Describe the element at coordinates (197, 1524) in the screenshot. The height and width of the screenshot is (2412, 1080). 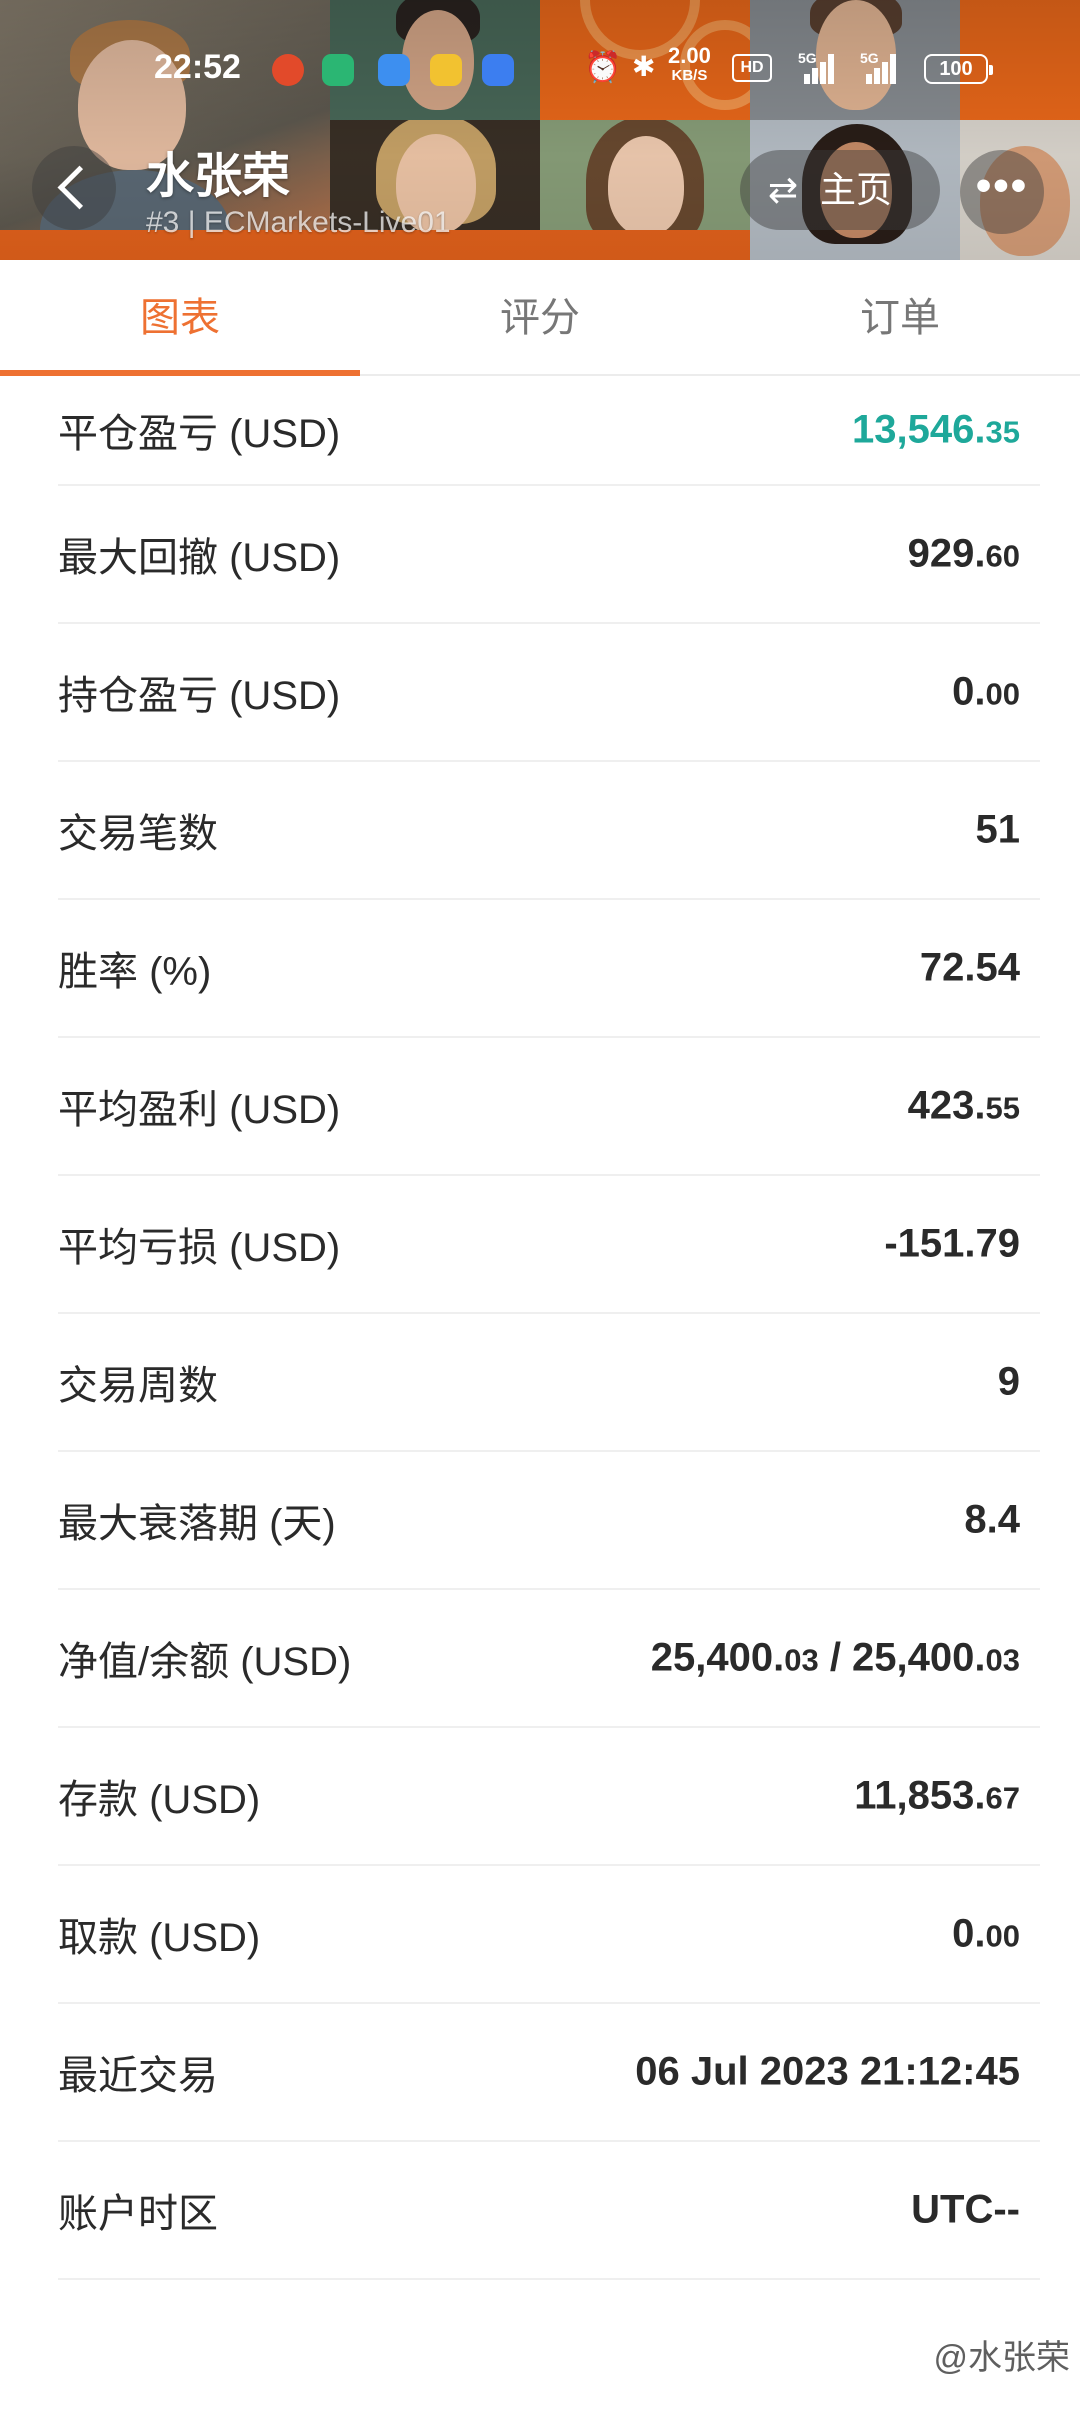
I see `stat-label: 最大衰落期 (天)` at that location.